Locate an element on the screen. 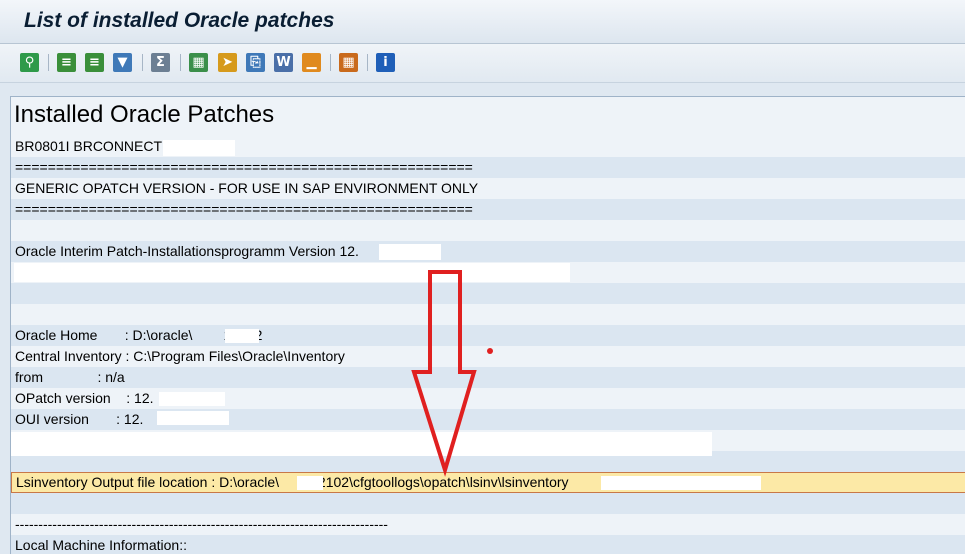 The height and width of the screenshot is (554, 965). print-preview-icon: ⎘ is located at coordinates (255, 62).